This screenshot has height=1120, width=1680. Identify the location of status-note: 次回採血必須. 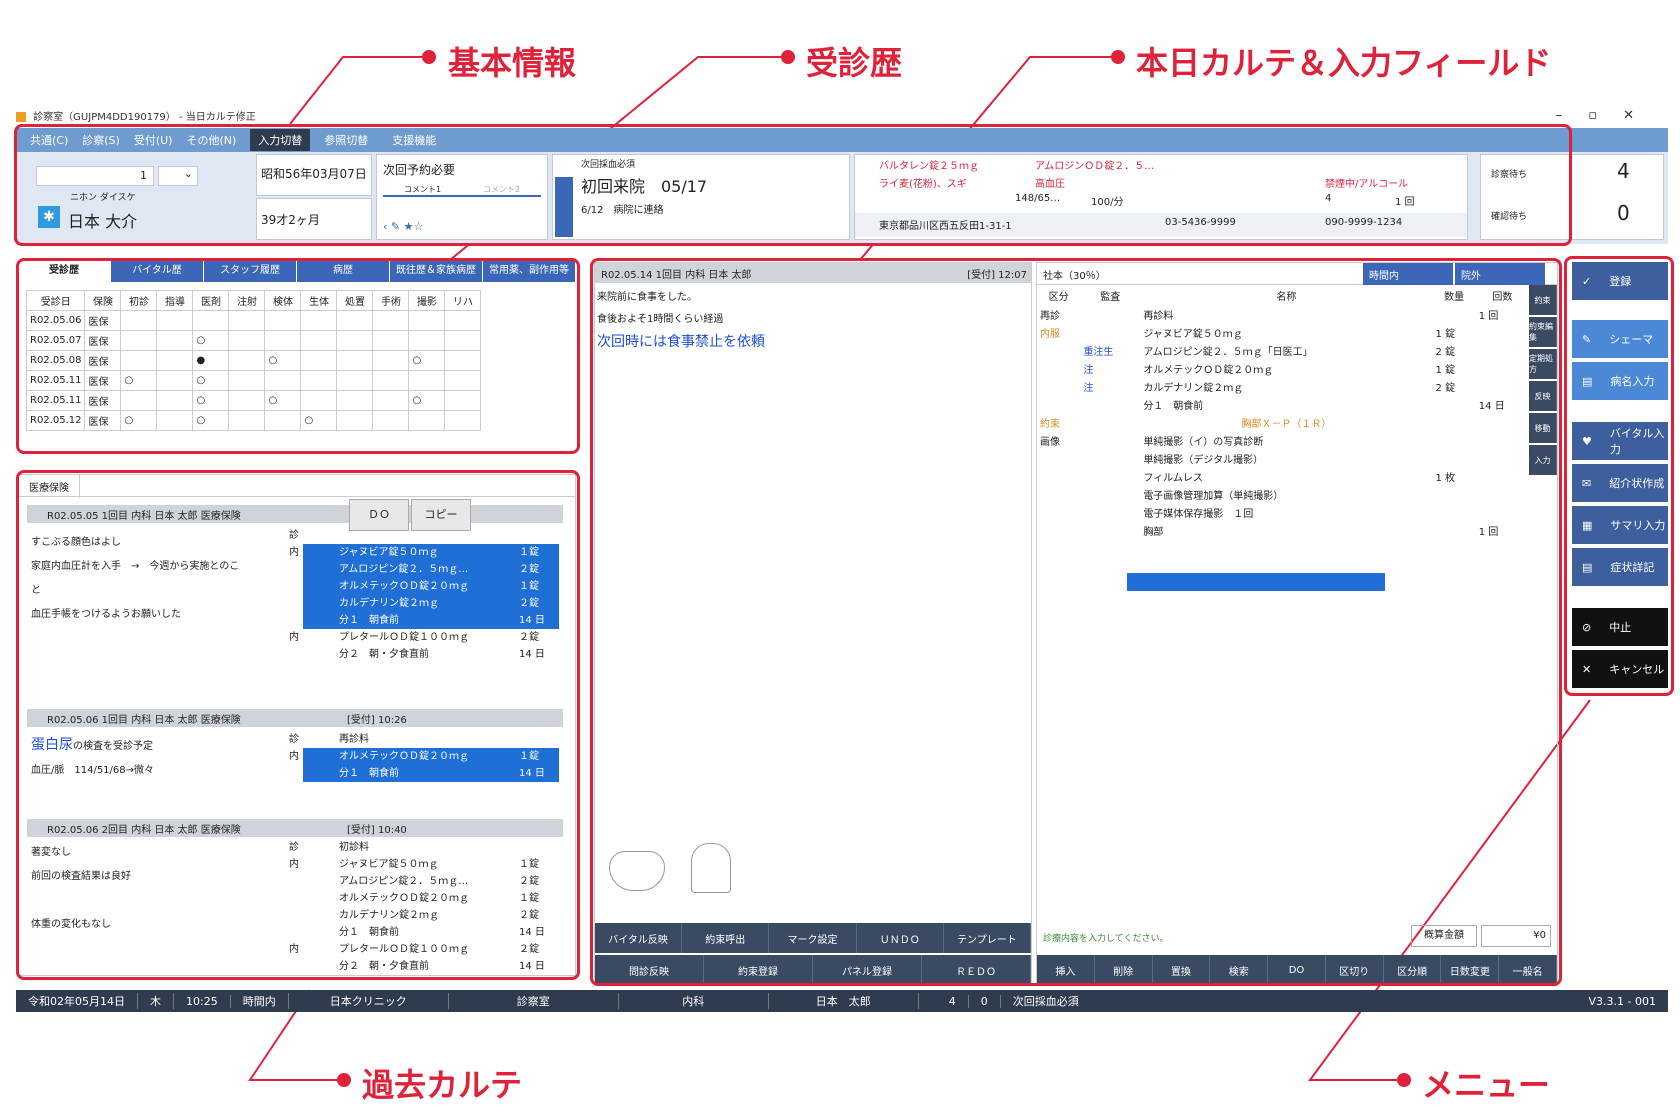
(1045, 1001).